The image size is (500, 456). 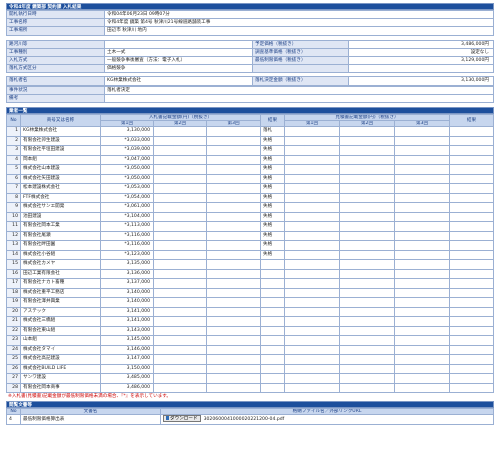 I want to click on table-row: 3 有限会社平垣田建設 *3,039,000 失格, so click(x=250, y=150).